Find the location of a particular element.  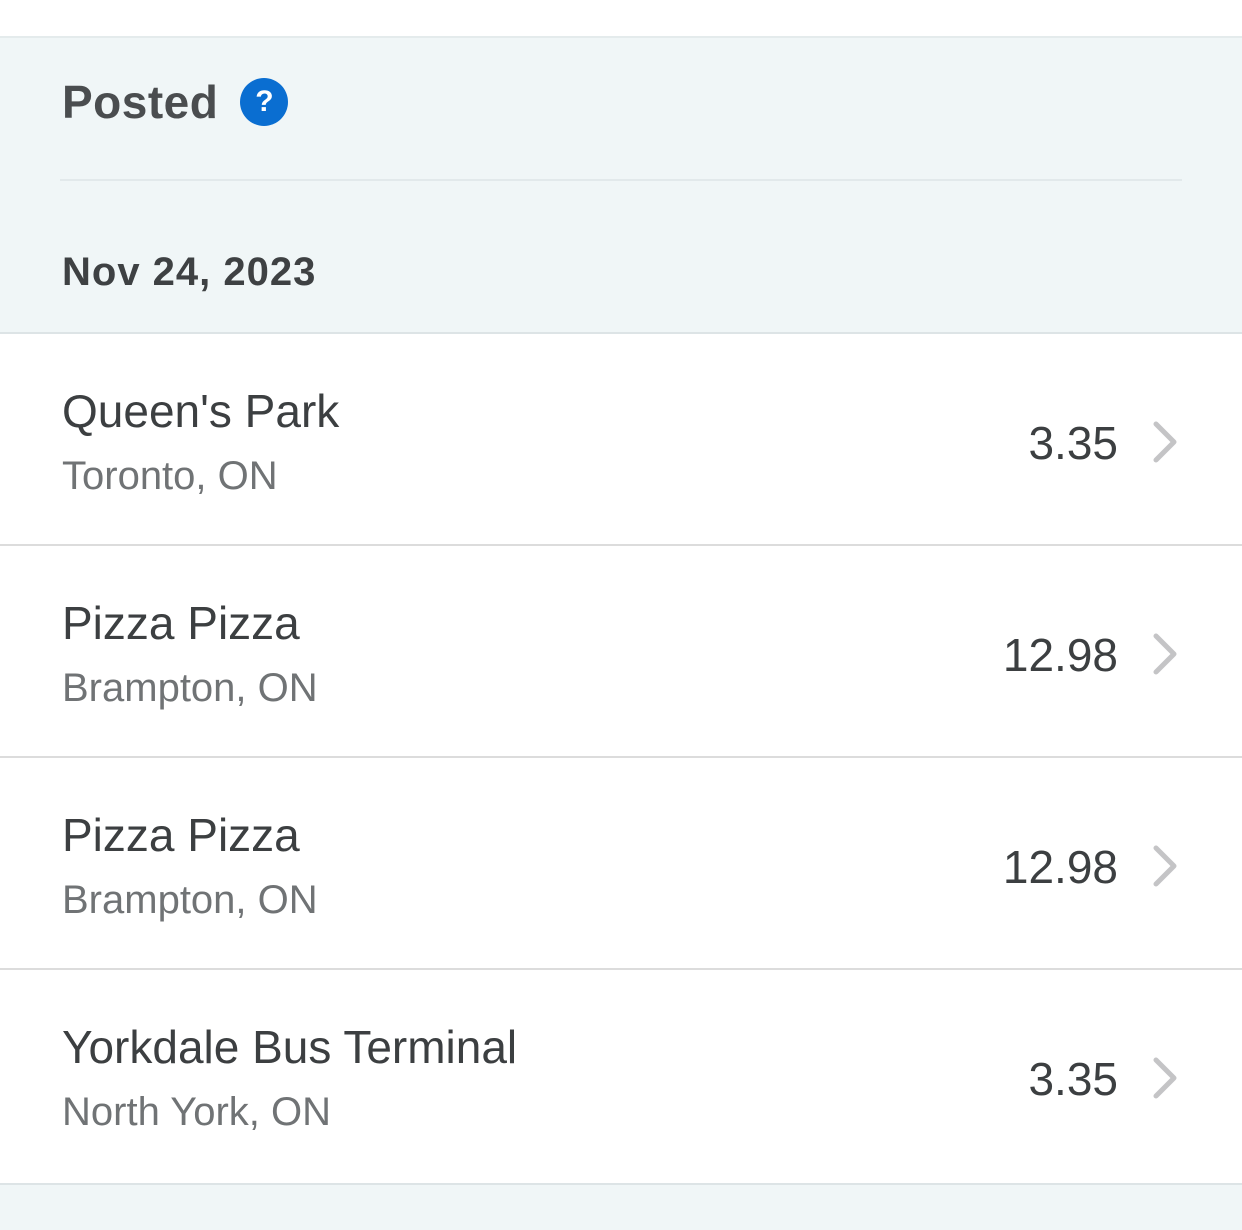

merchant-name: Yorkdale Bus Terminal is located at coordinates (290, 1047).